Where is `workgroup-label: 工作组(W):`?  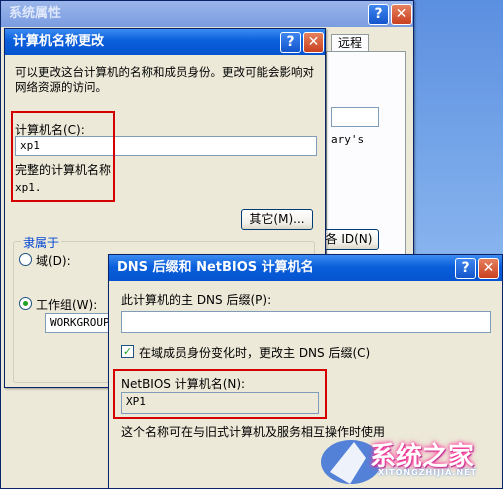 workgroup-label: 工作组(W): is located at coordinates (67, 305).